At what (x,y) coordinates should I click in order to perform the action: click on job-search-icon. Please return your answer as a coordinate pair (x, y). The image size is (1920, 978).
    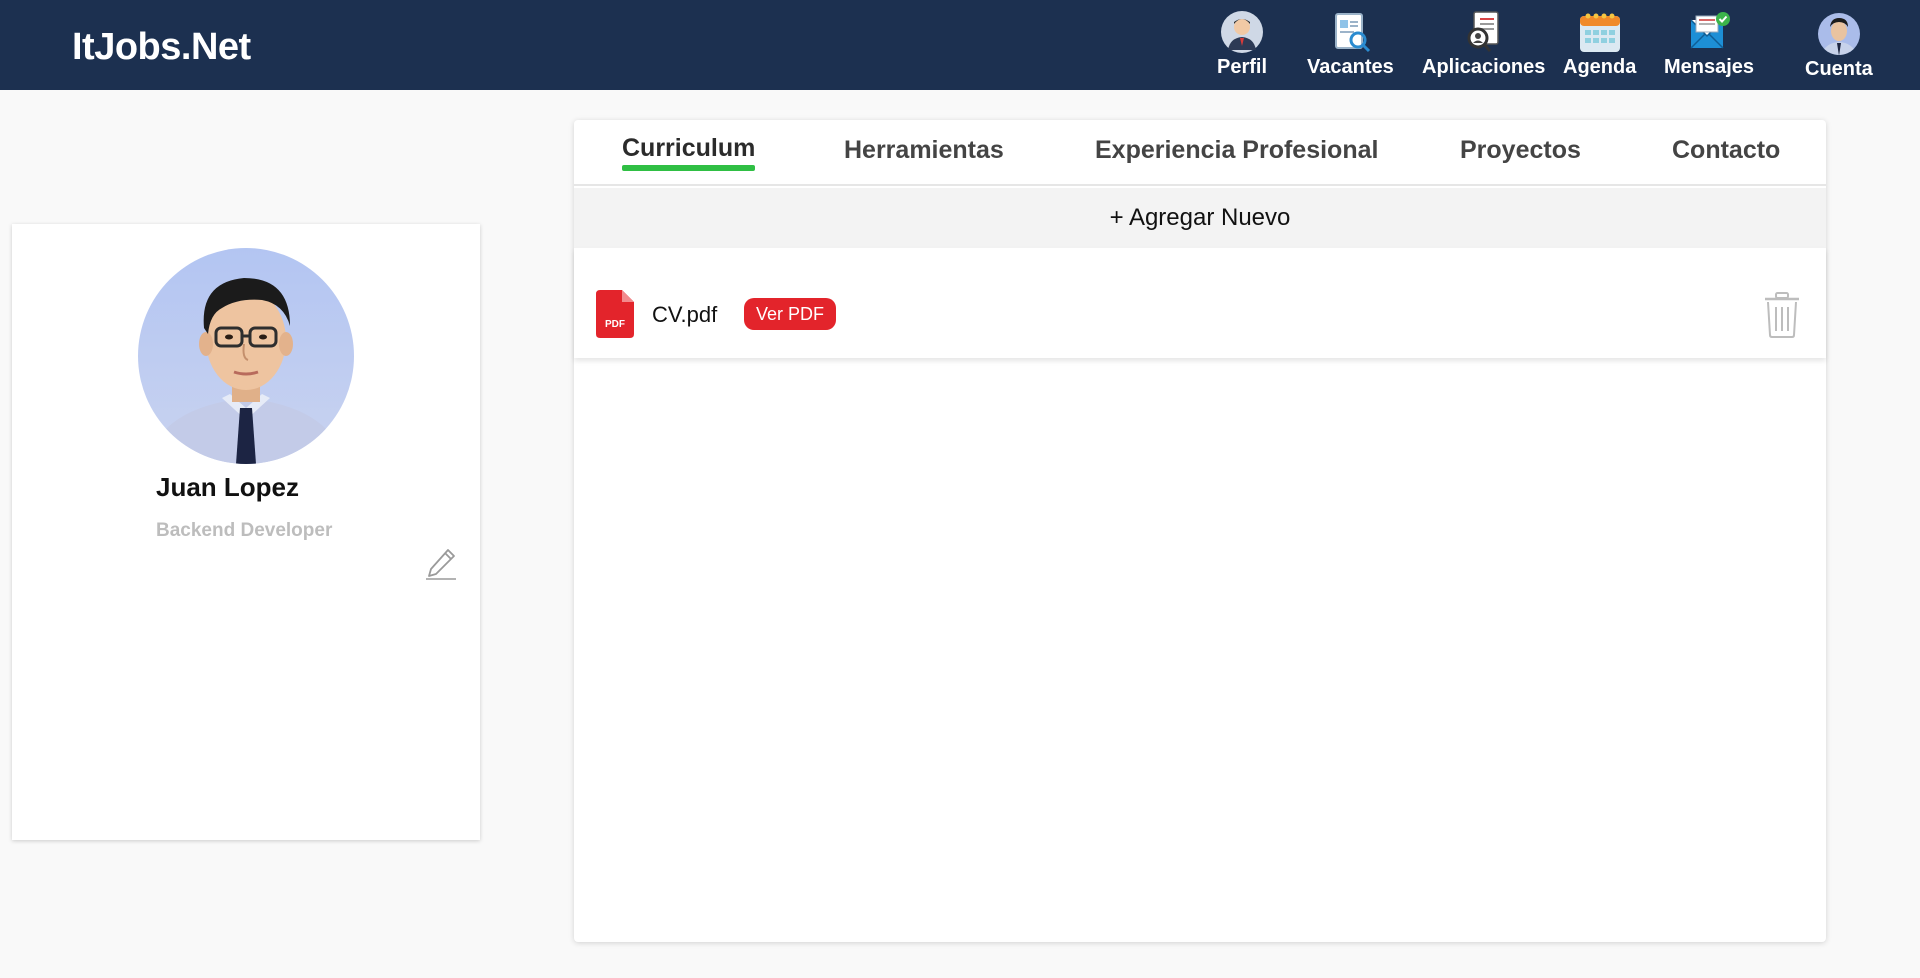
    Looking at the image, I should click on (1353, 33).